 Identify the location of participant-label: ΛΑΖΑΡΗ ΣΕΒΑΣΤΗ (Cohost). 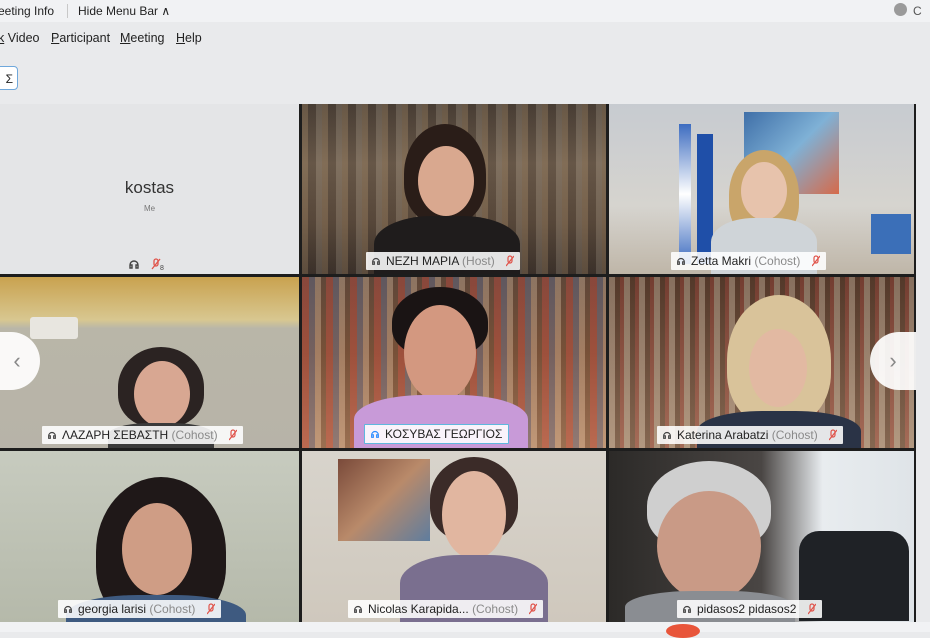
(142, 435).